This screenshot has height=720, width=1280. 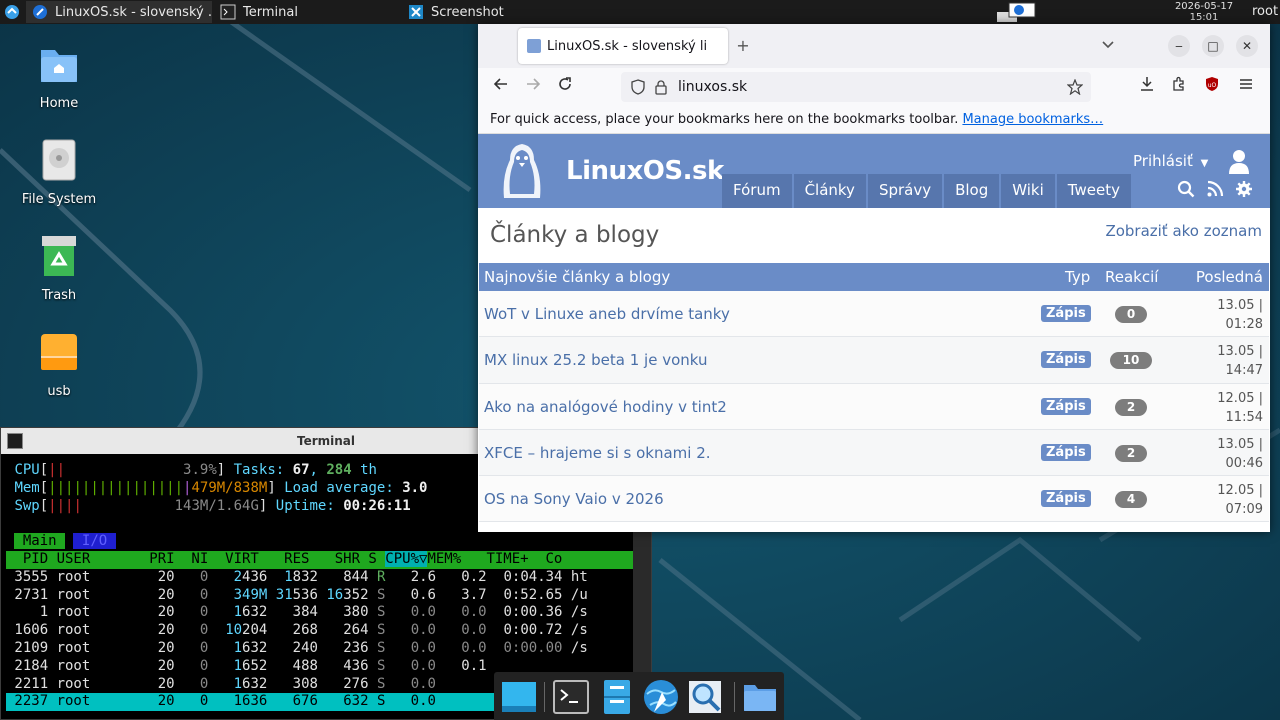 What do you see at coordinates (59, 76) in the screenshot?
I see `desktop-icon-home: Home` at bounding box center [59, 76].